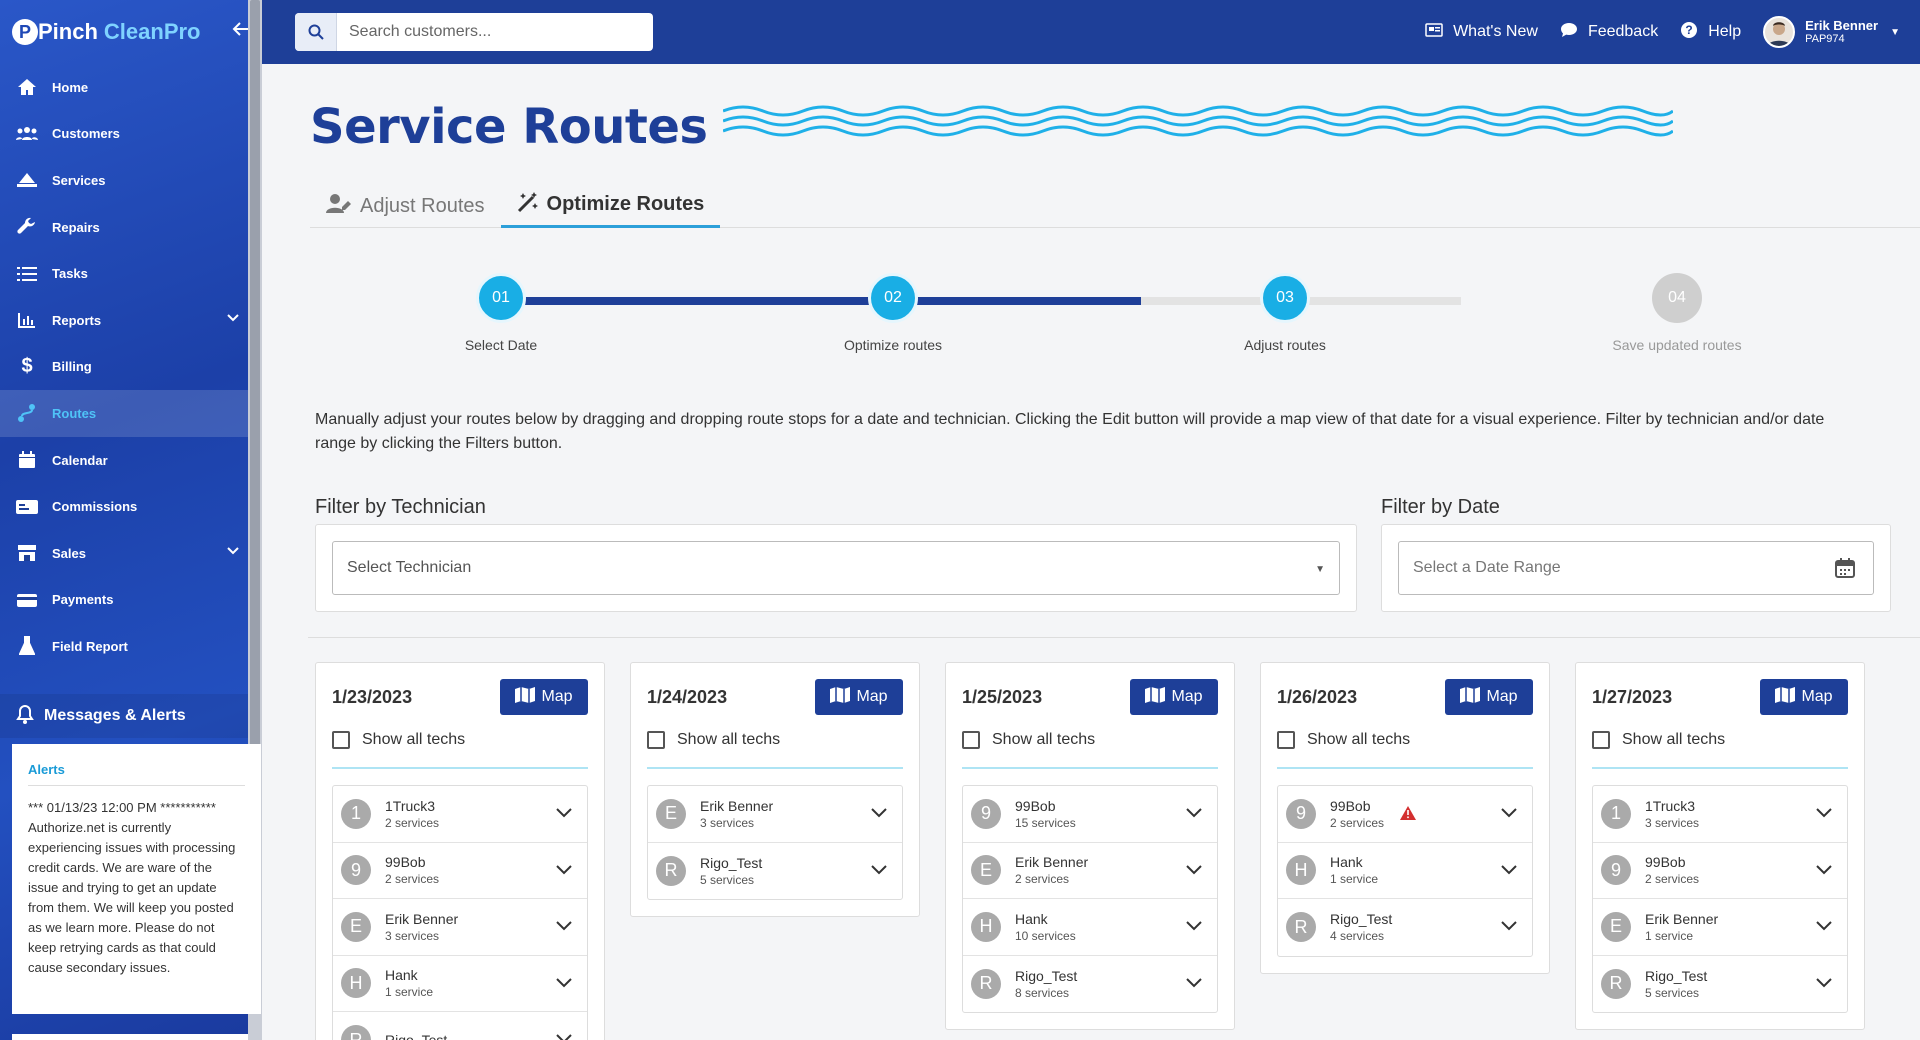 The height and width of the screenshot is (1040, 1920). What do you see at coordinates (124, 227) in the screenshot?
I see `sidebar-item-repairs: Repairs` at bounding box center [124, 227].